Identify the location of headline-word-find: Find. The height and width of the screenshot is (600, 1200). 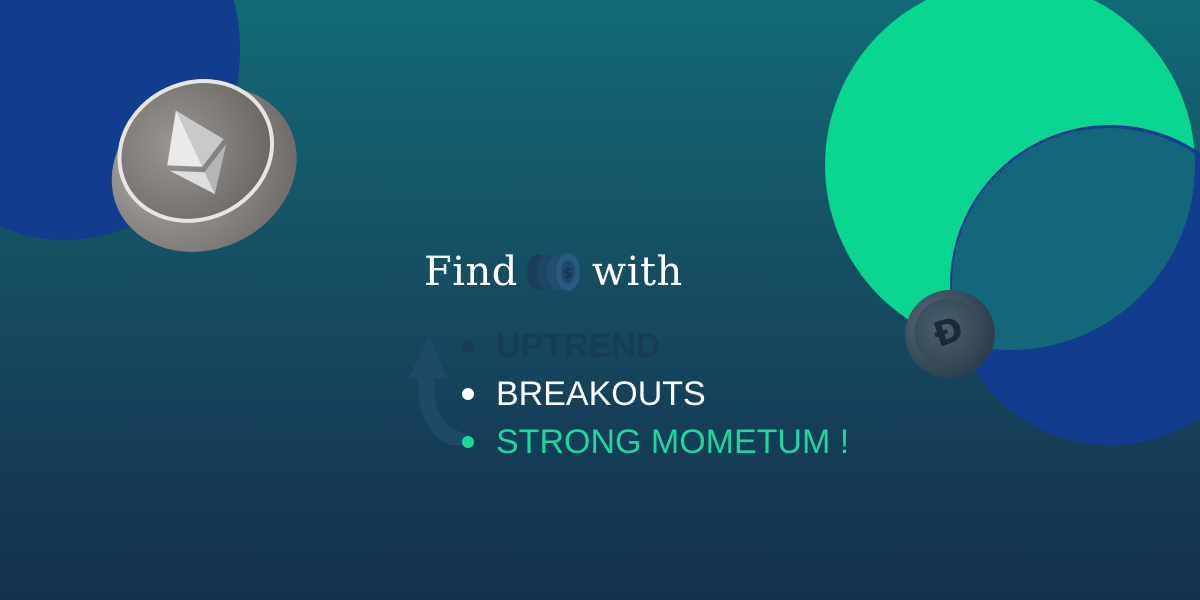
(471, 272).